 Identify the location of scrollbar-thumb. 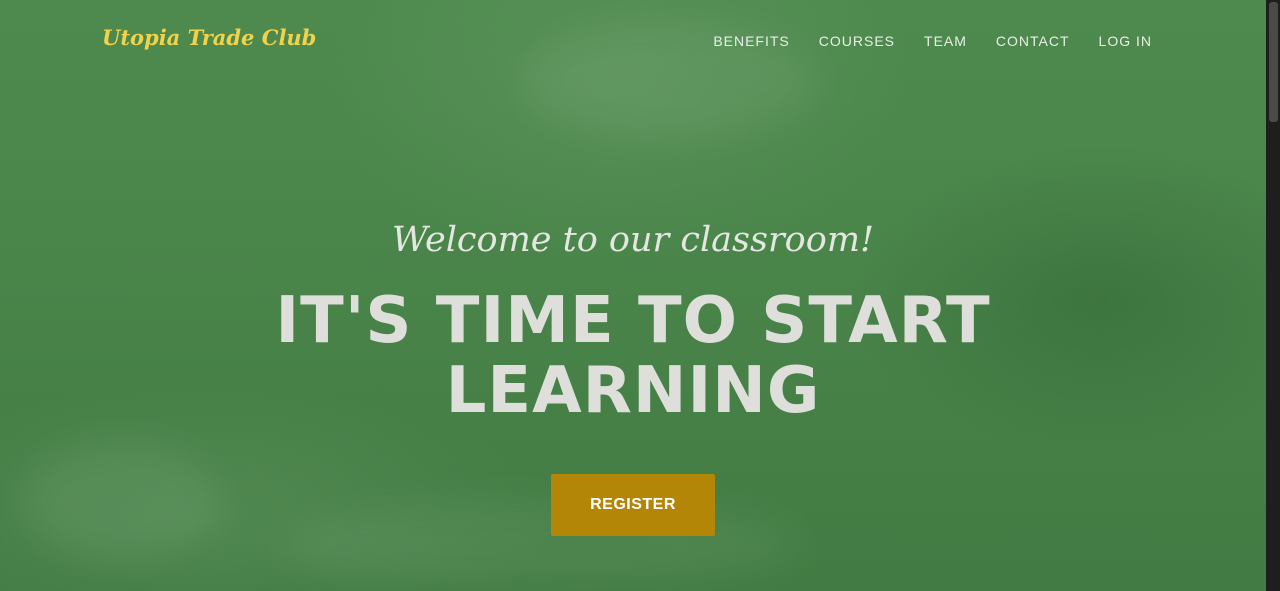
(1273, 62).